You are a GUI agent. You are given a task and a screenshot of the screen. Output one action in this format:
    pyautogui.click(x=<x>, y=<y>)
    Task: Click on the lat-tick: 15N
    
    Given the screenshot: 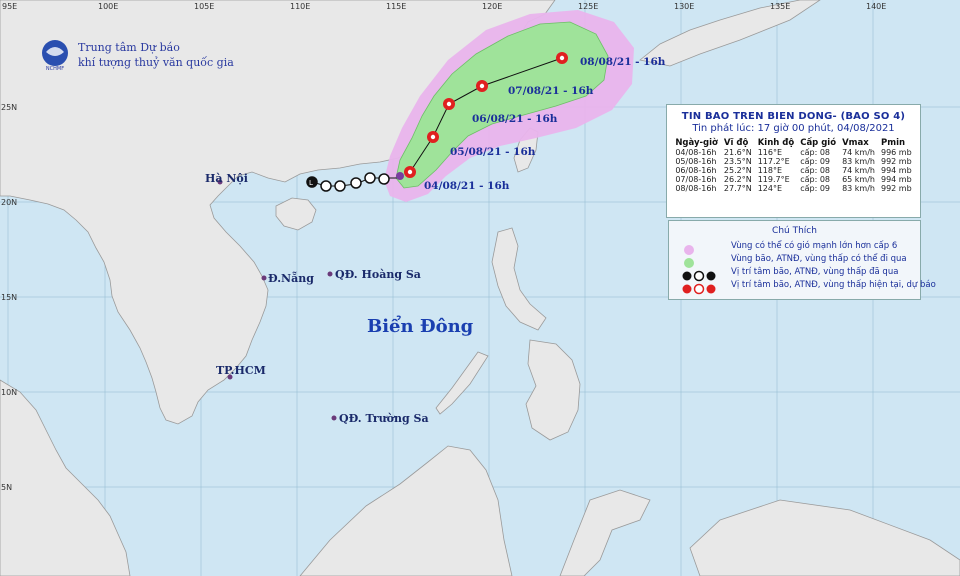 What is the action you would take?
    pyautogui.click(x=9, y=297)
    